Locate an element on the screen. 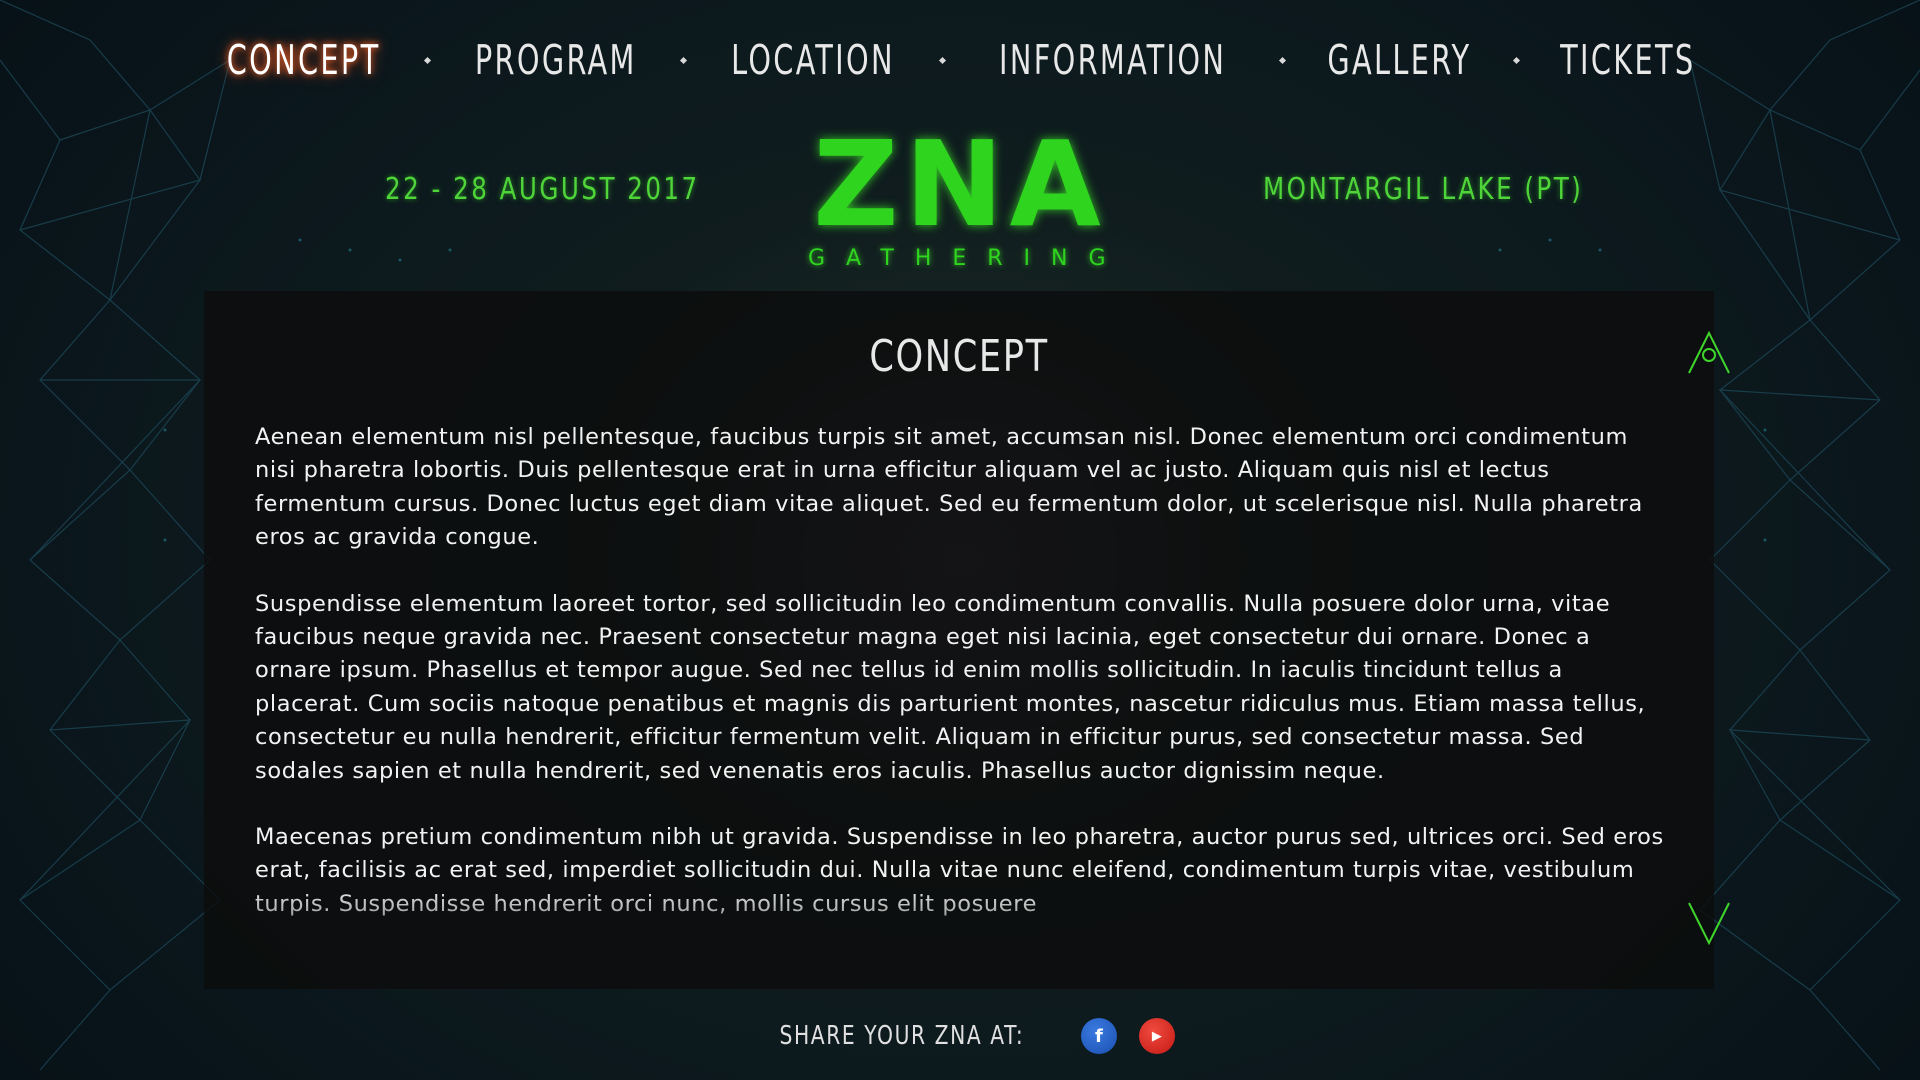  logo-wordmark: ZNA is located at coordinates (960, 184).